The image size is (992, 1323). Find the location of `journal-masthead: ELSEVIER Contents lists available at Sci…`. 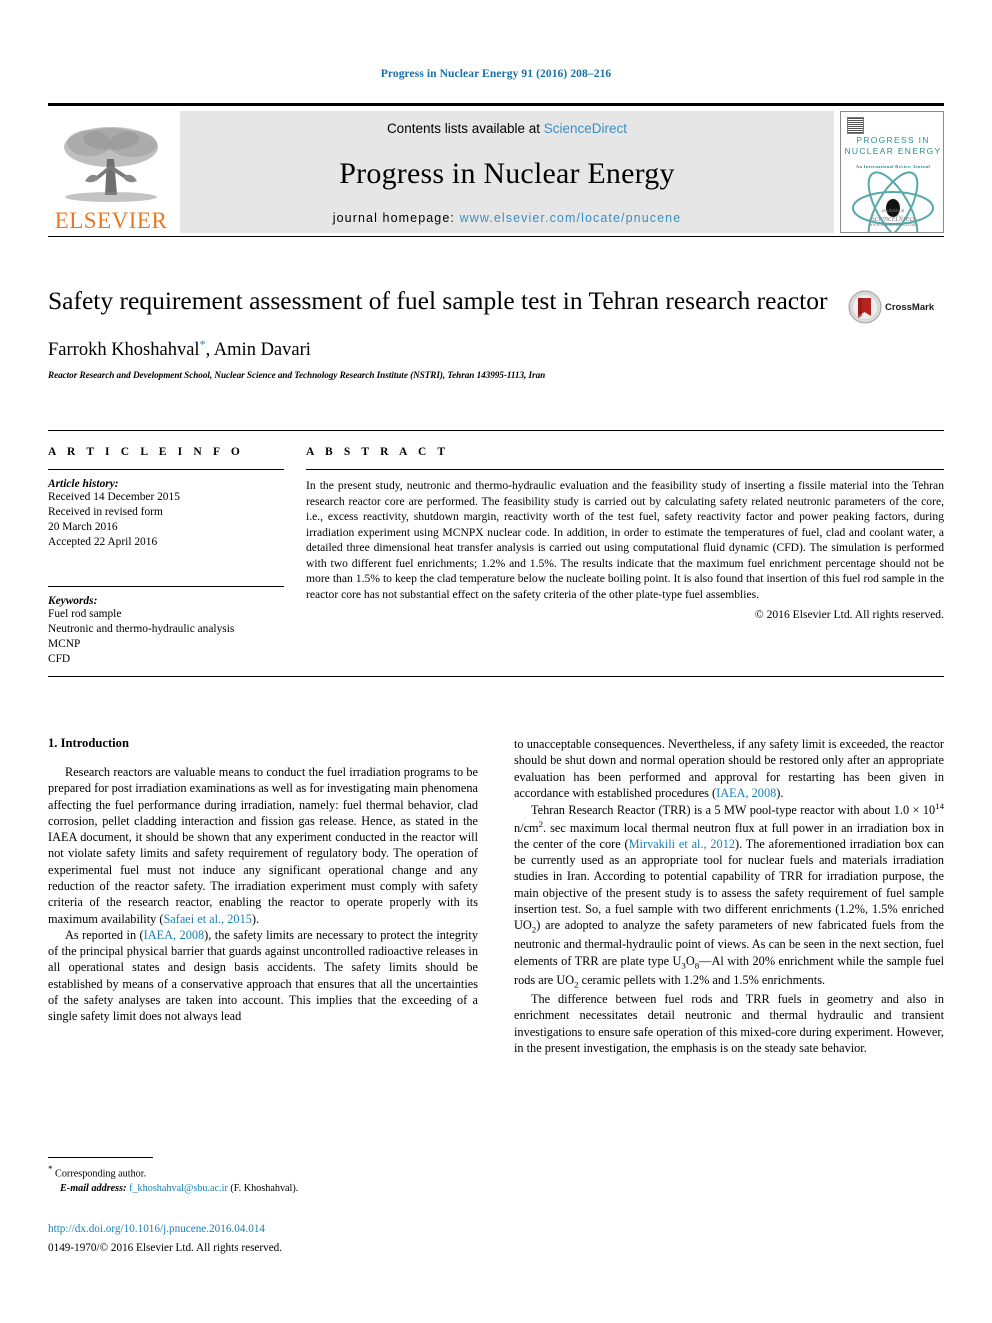

journal-masthead: ELSEVIER Contents lists available at Sci… is located at coordinates (496, 168).